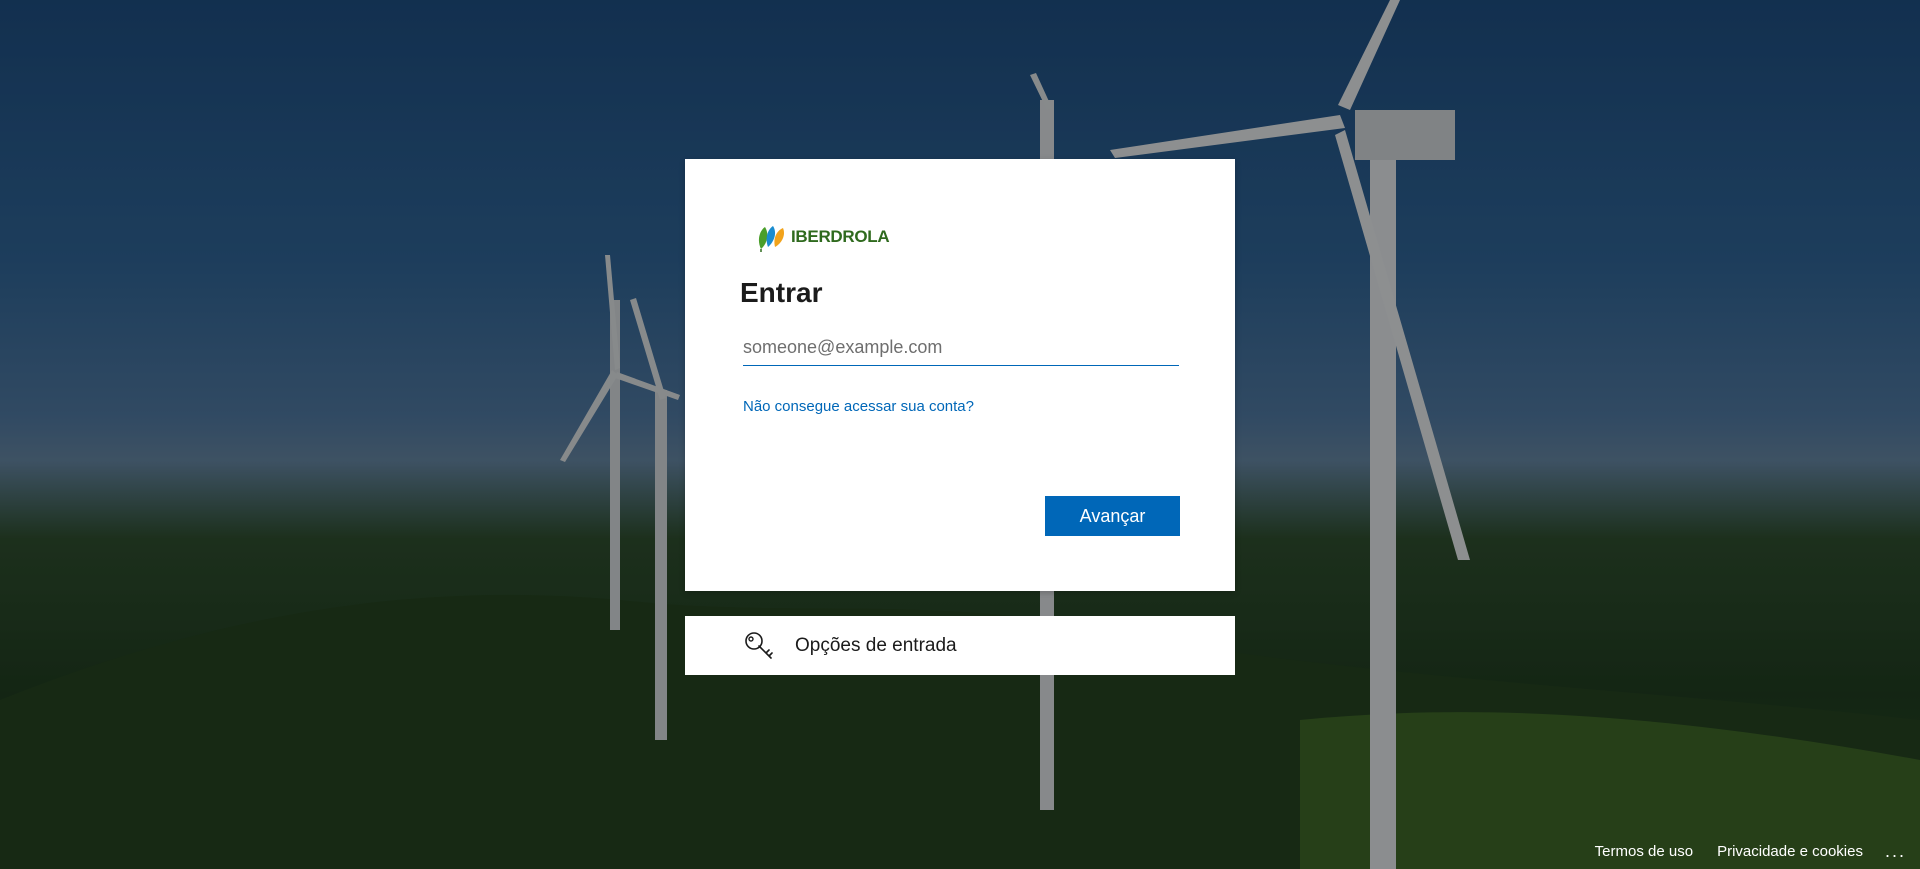 This screenshot has width=1920, height=869. Describe the element at coordinates (960, 645) in the screenshot. I see `signin-options-button: Opções de entrada` at that location.